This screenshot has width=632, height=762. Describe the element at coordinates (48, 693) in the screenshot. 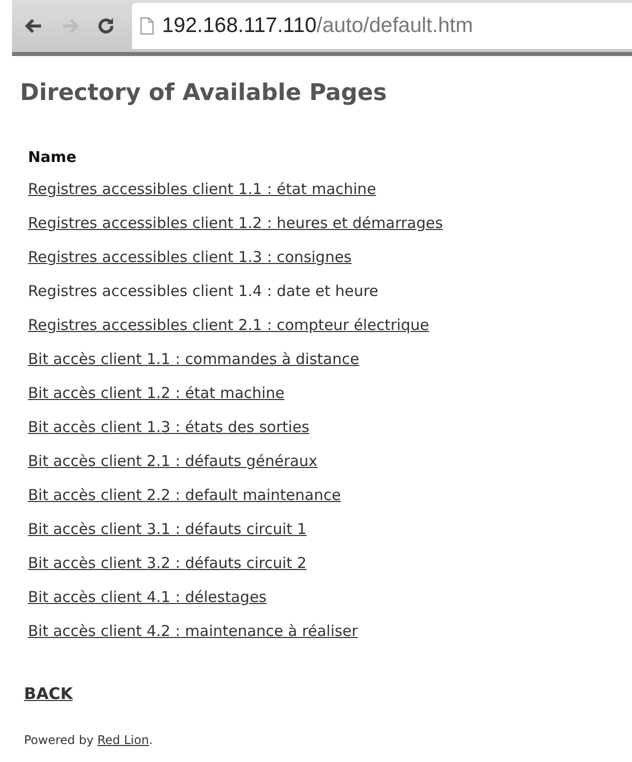

I see `back-link: BACK` at that location.